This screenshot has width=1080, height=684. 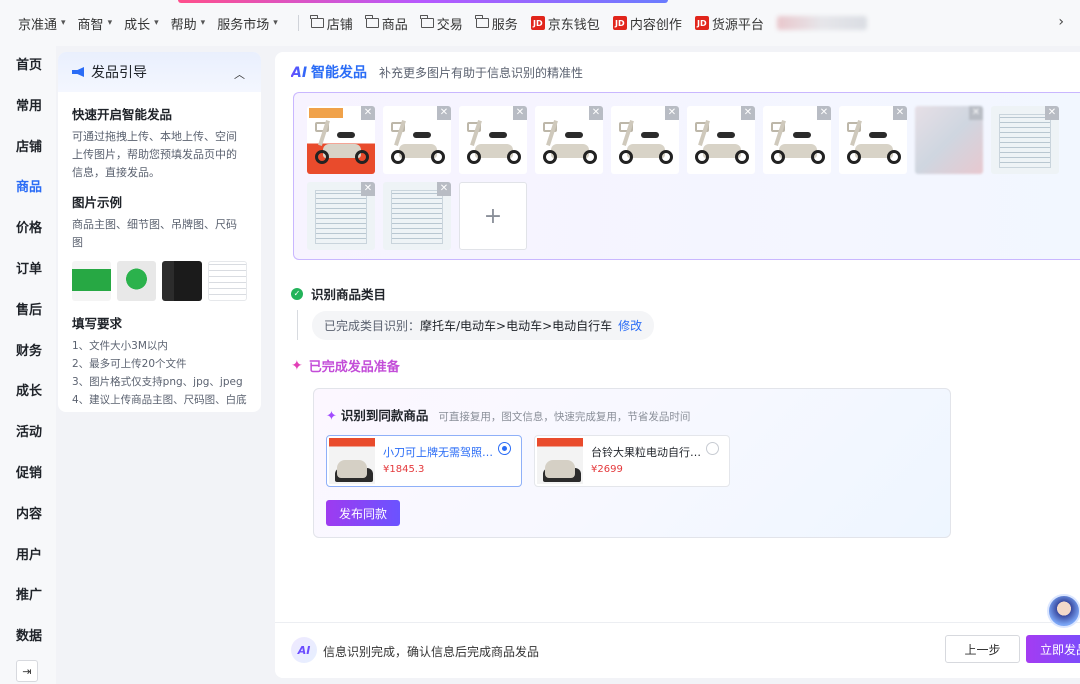 I want to click on menu-label: 京准通, so click(x=38, y=25).